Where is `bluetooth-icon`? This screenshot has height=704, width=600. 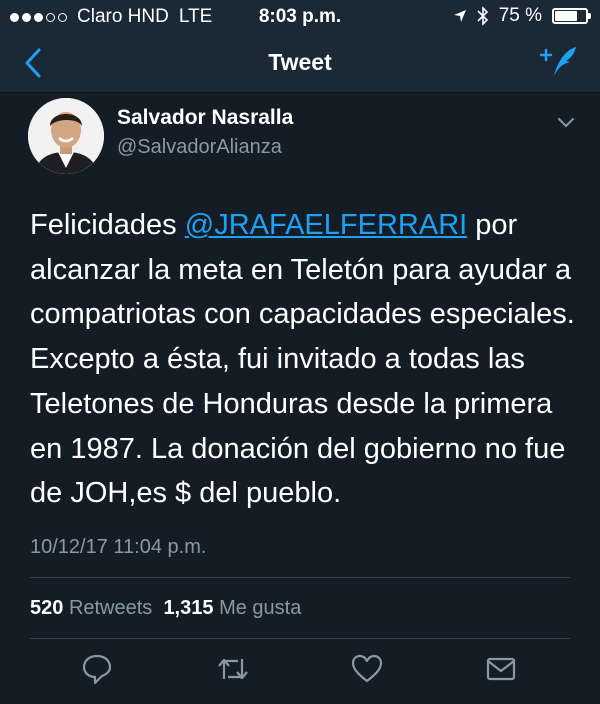
bluetooth-icon is located at coordinates (482, 16).